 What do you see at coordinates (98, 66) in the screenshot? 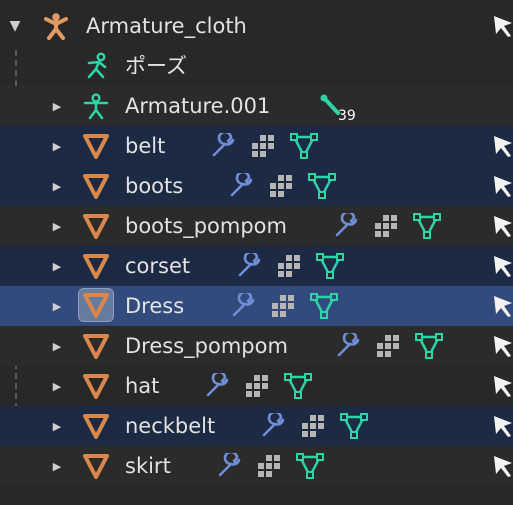
I see `pose-icon` at bounding box center [98, 66].